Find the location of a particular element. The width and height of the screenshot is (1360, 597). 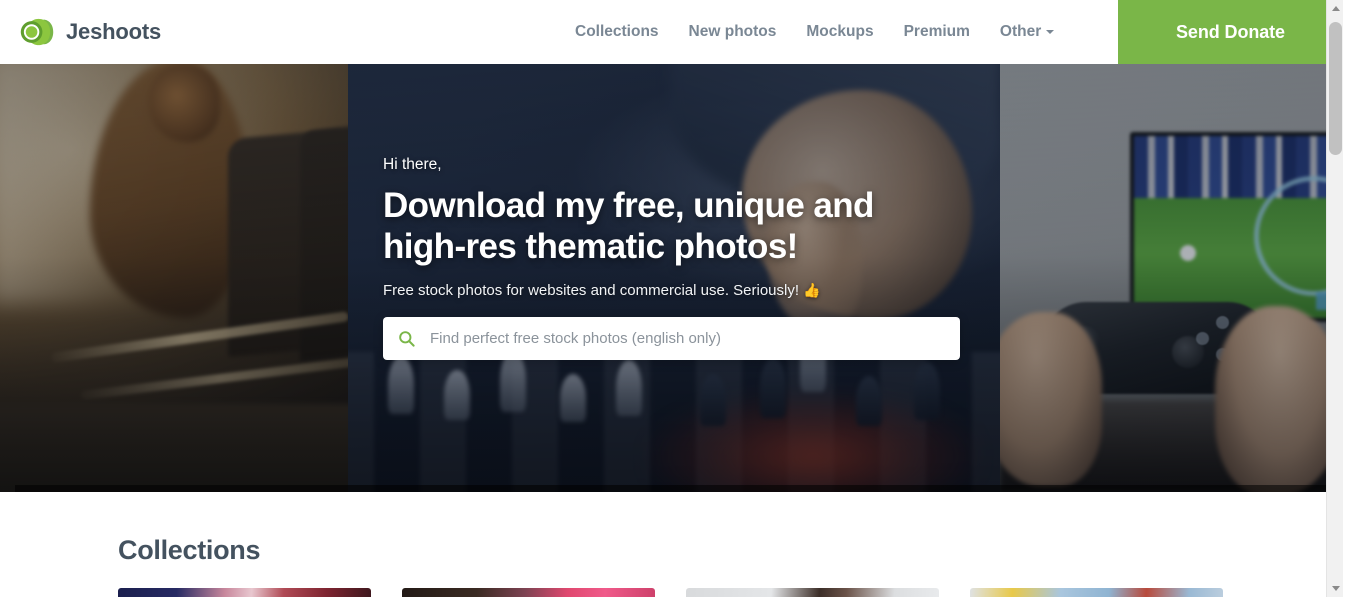

page-title: Collections is located at coordinates (189, 550).